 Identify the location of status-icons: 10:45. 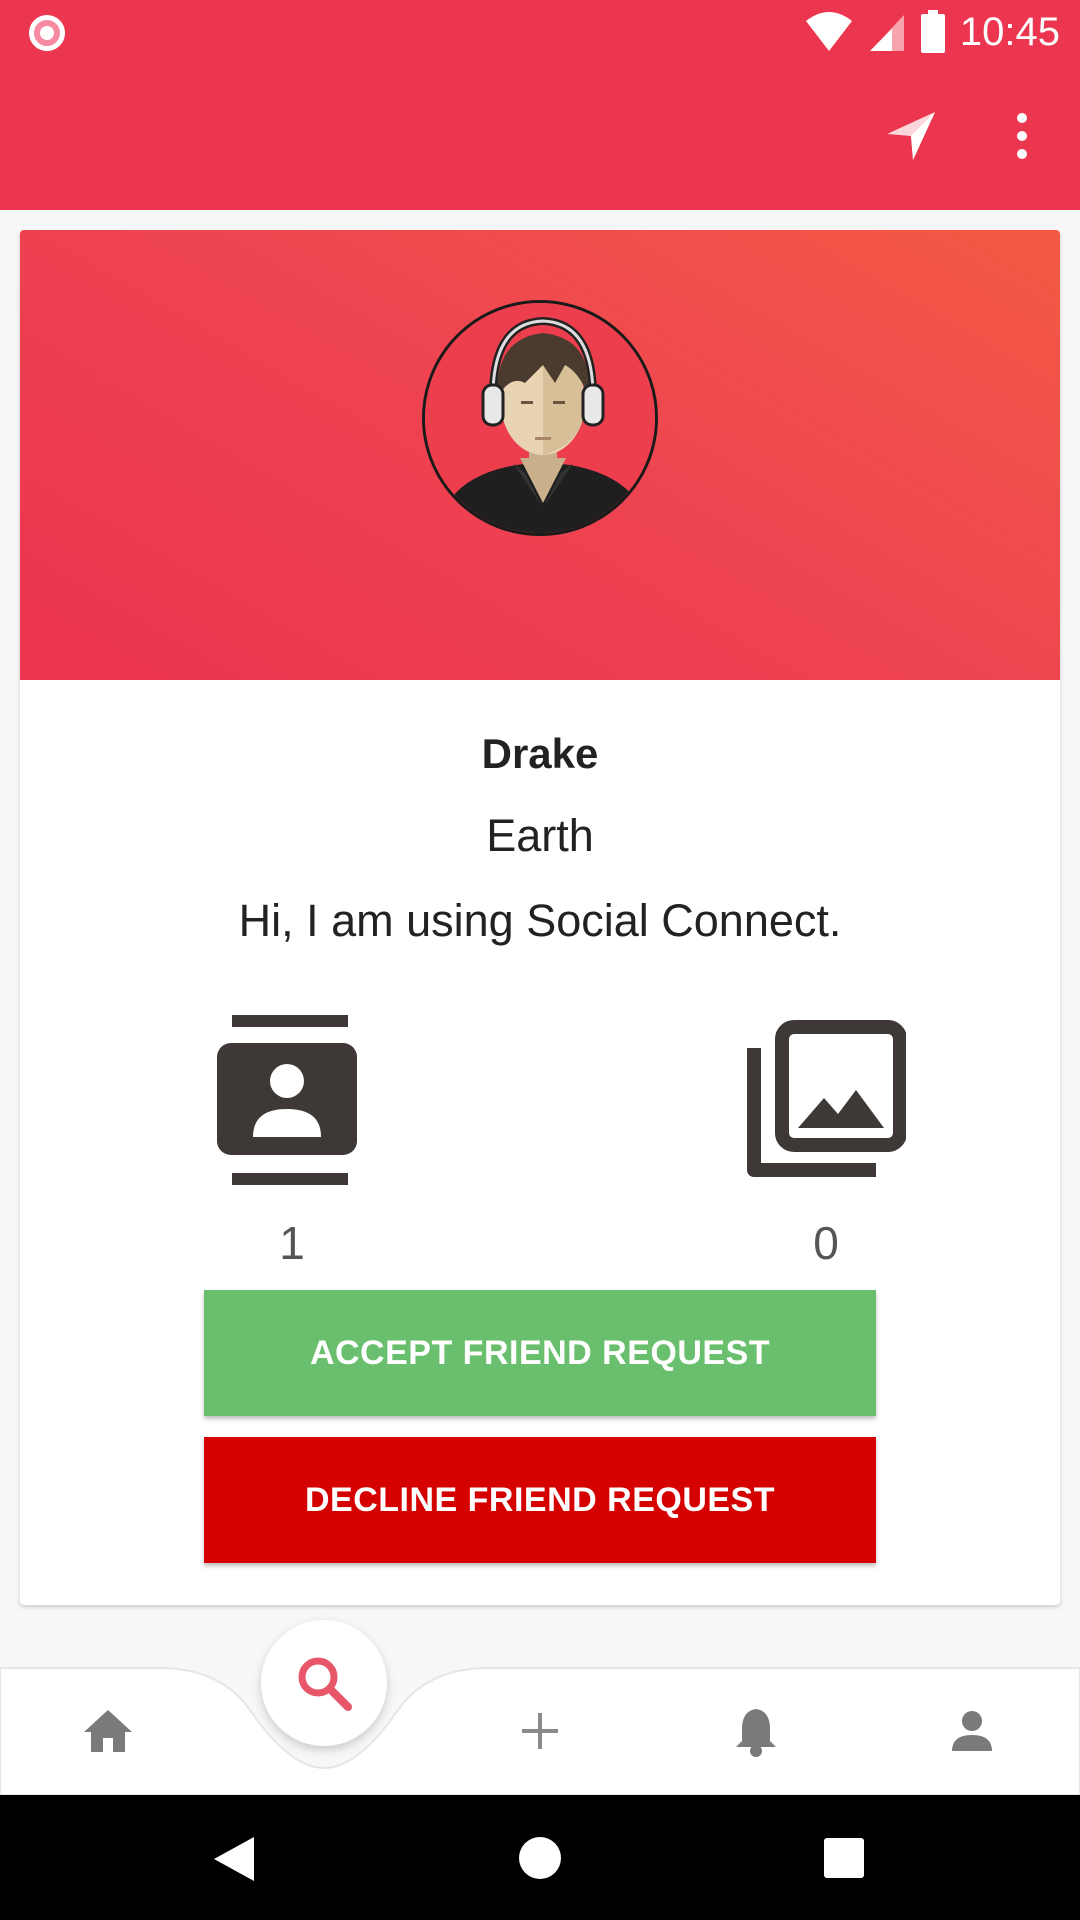
(932, 32).